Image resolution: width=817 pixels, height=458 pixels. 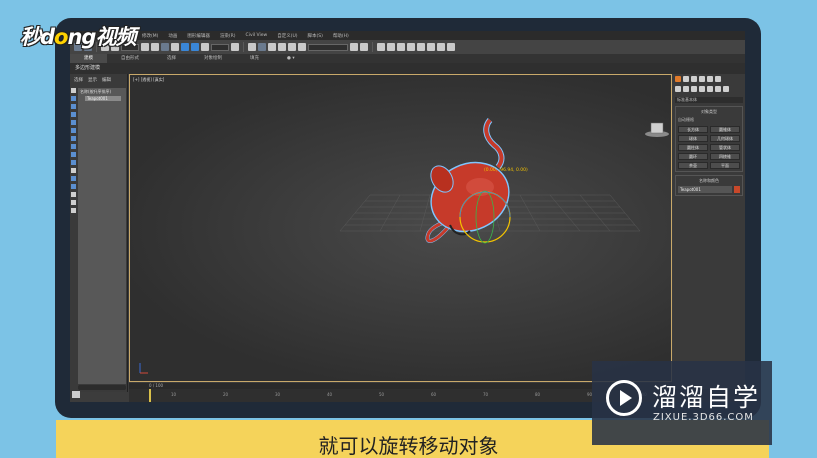 What do you see at coordinates (726, 89) in the screenshot?
I see `systems-icon` at bounding box center [726, 89].